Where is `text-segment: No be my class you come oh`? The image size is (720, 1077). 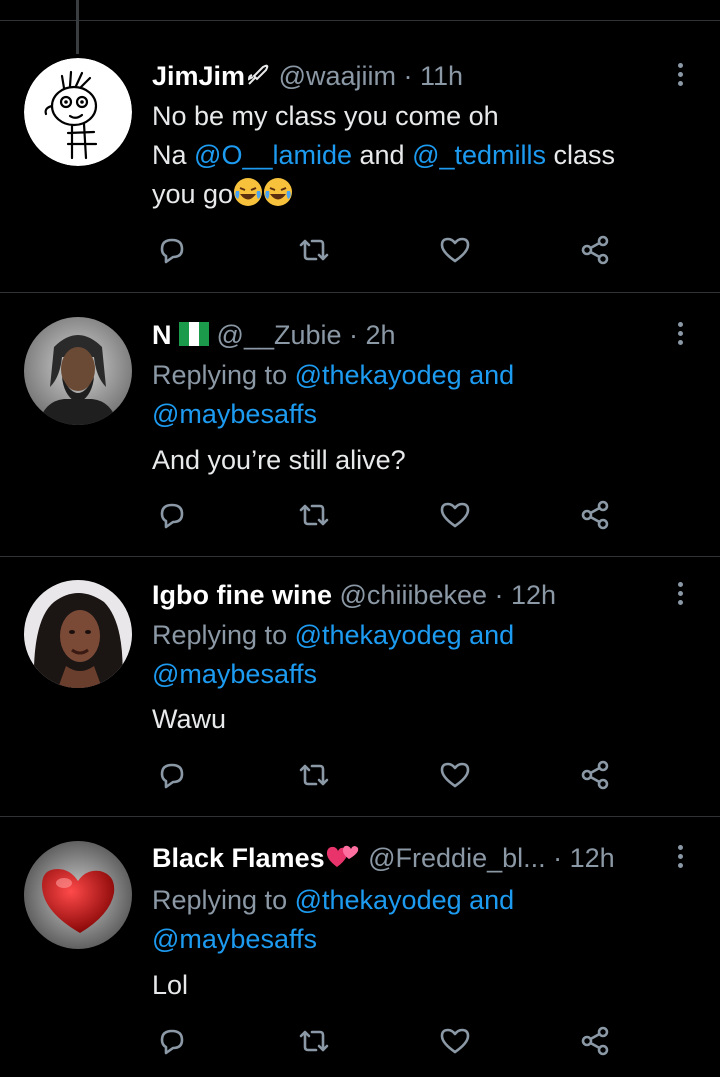
text-segment: No be my class you come oh is located at coordinates (325, 116).